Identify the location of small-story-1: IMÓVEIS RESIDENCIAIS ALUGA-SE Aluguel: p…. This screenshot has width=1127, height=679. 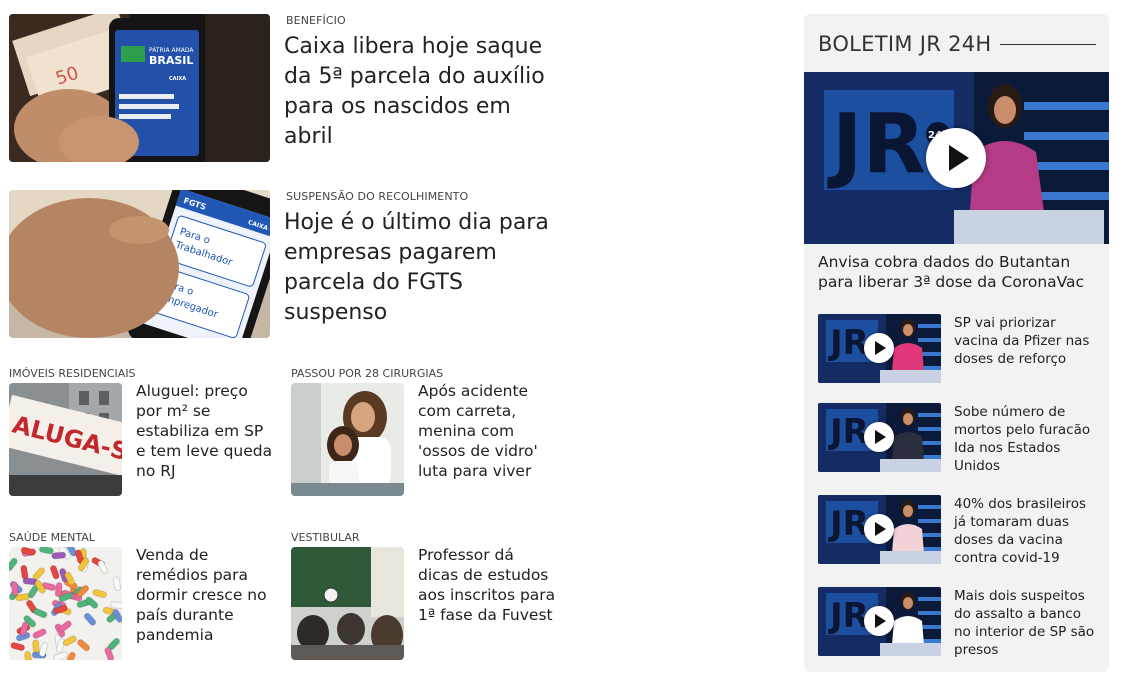
(140, 437).